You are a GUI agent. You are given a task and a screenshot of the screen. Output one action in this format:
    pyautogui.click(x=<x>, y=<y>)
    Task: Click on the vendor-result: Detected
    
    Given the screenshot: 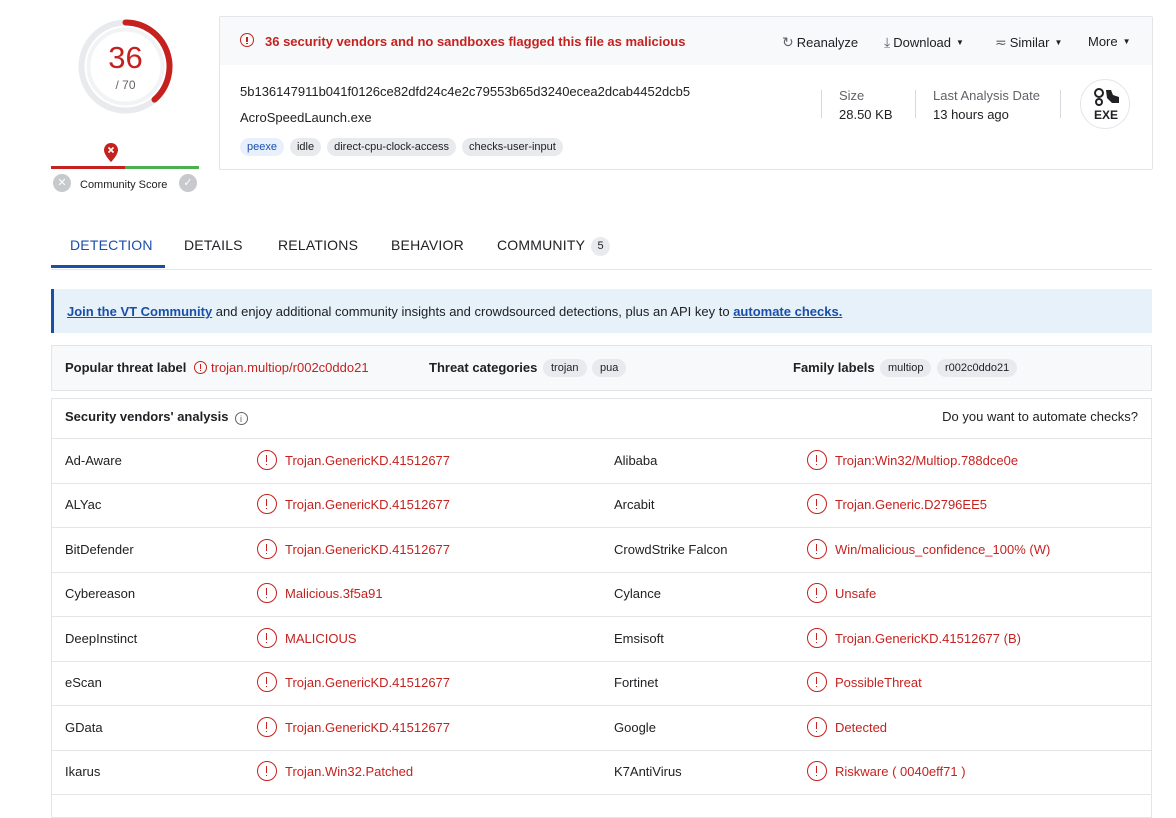 What is the action you would take?
    pyautogui.click(x=861, y=727)
    